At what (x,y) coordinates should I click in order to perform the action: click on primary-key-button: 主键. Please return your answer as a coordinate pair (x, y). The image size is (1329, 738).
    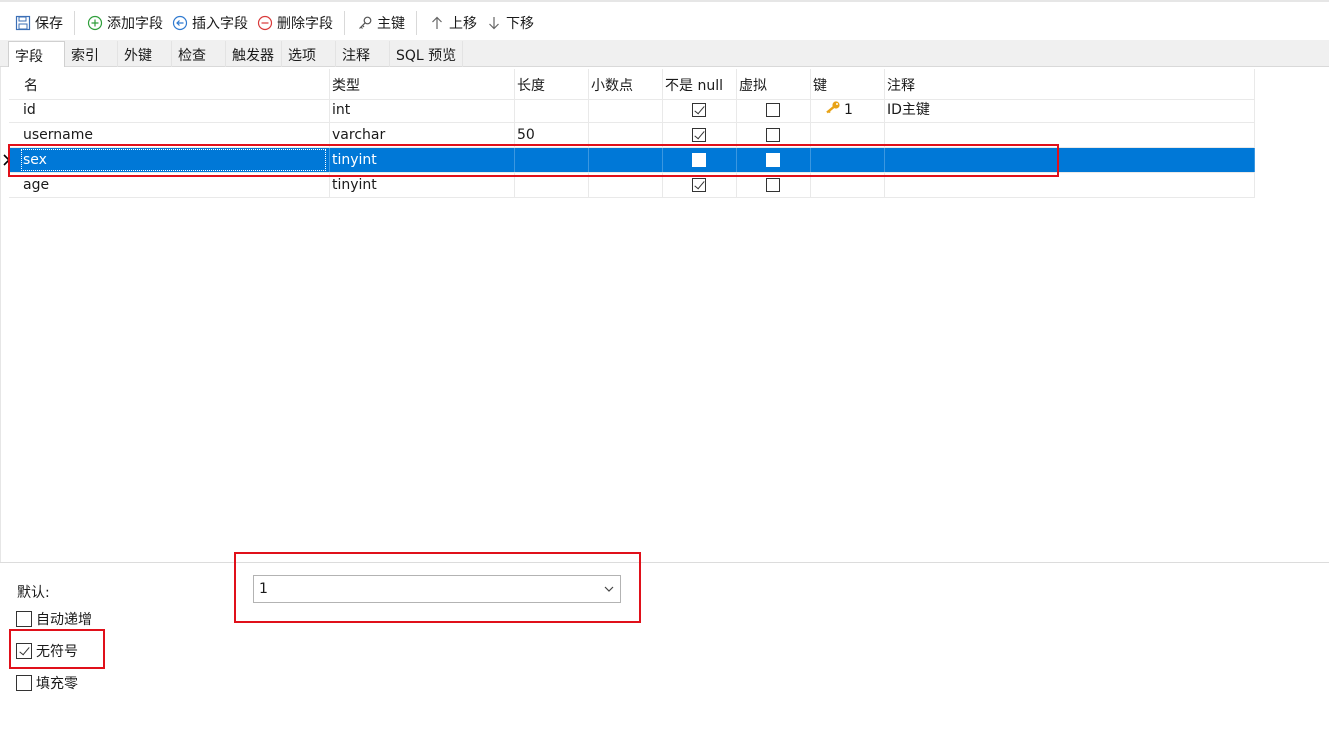
    Looking at the image, I should click on (380, 23).